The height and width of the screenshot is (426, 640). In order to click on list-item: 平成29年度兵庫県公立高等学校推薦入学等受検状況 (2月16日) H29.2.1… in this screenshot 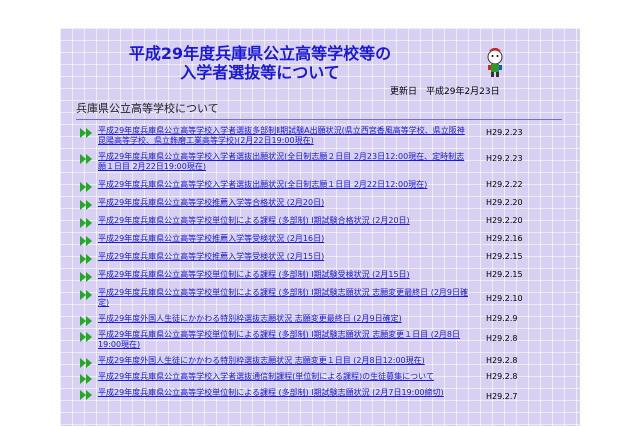, I will do `click(323, 243)`.